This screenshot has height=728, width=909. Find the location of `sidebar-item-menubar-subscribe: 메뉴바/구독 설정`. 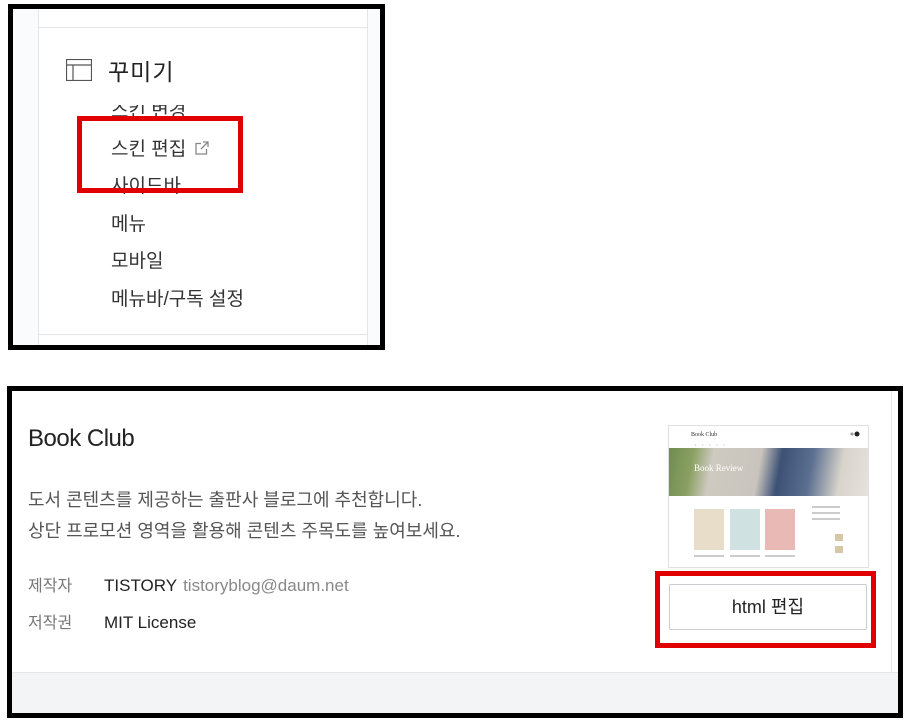

sidebar-item-menubar-subscribe: 메뉴바/구독 설정 is located at coordinates (177, 304).